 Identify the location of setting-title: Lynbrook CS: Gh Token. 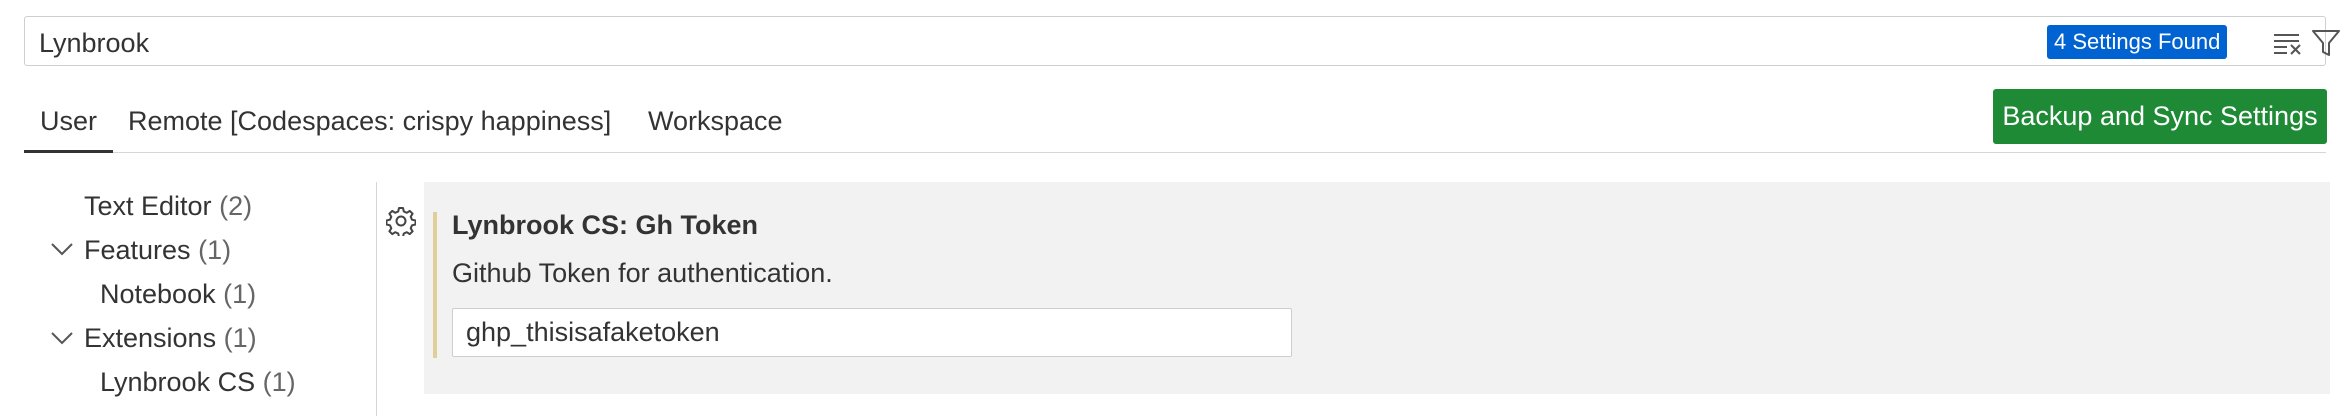
(605, 225).